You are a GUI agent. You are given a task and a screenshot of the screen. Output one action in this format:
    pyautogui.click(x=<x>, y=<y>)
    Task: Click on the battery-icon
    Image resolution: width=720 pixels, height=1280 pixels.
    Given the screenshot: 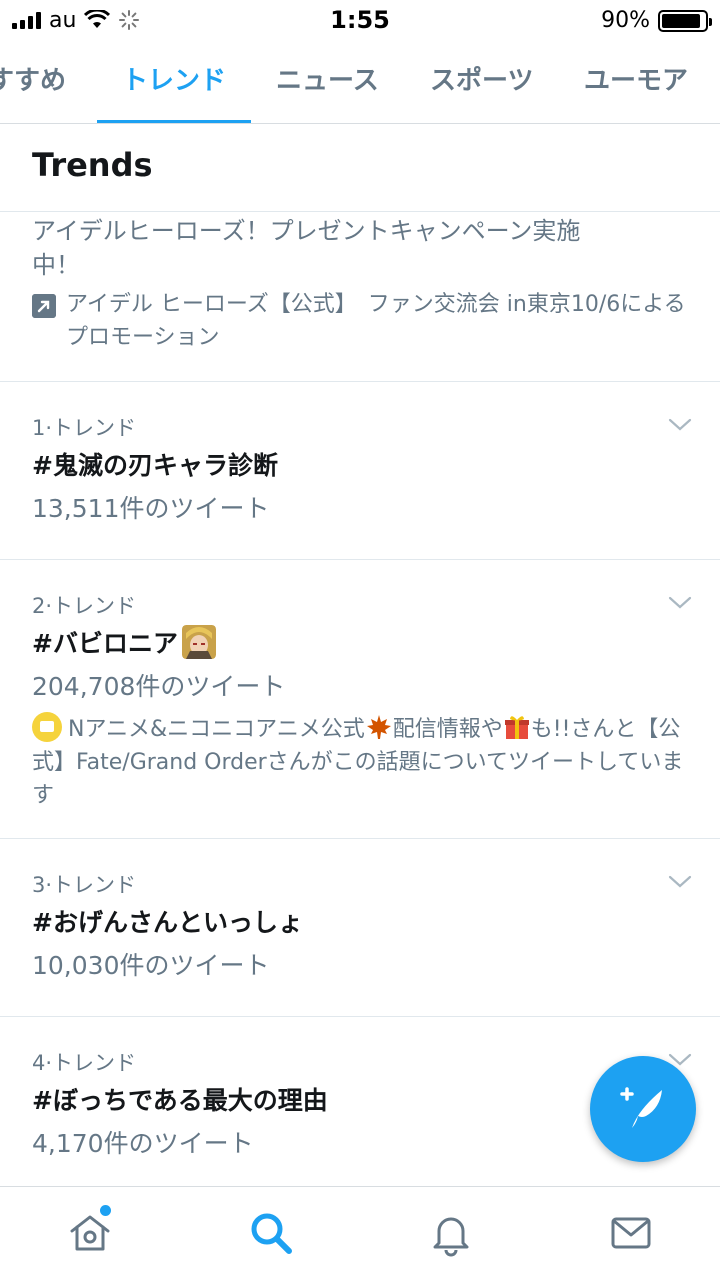 What is the action you would take?
    pyautogui.click(x=685, y=20)
    